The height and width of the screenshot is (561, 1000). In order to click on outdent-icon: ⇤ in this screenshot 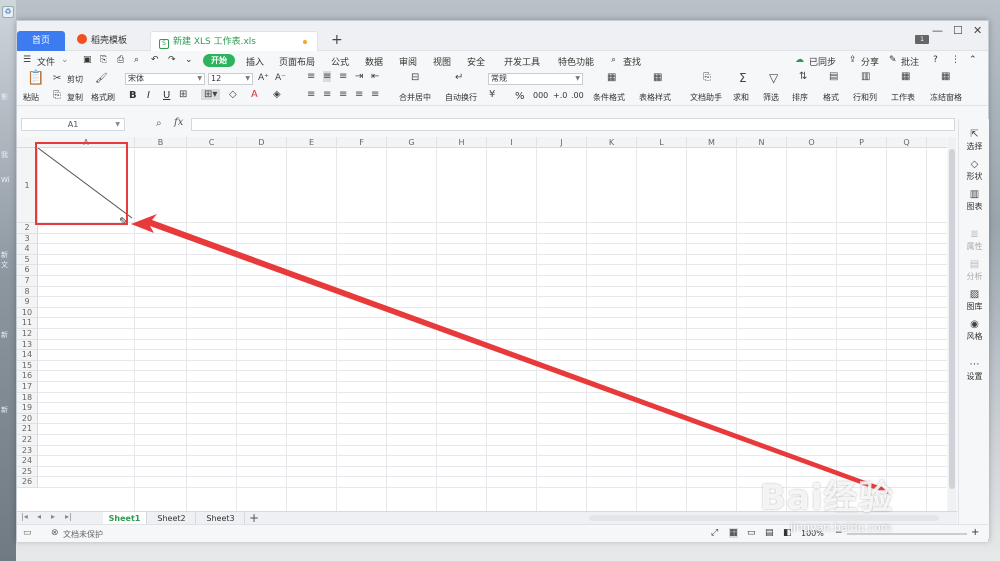, I will do `click(375, 76)`.